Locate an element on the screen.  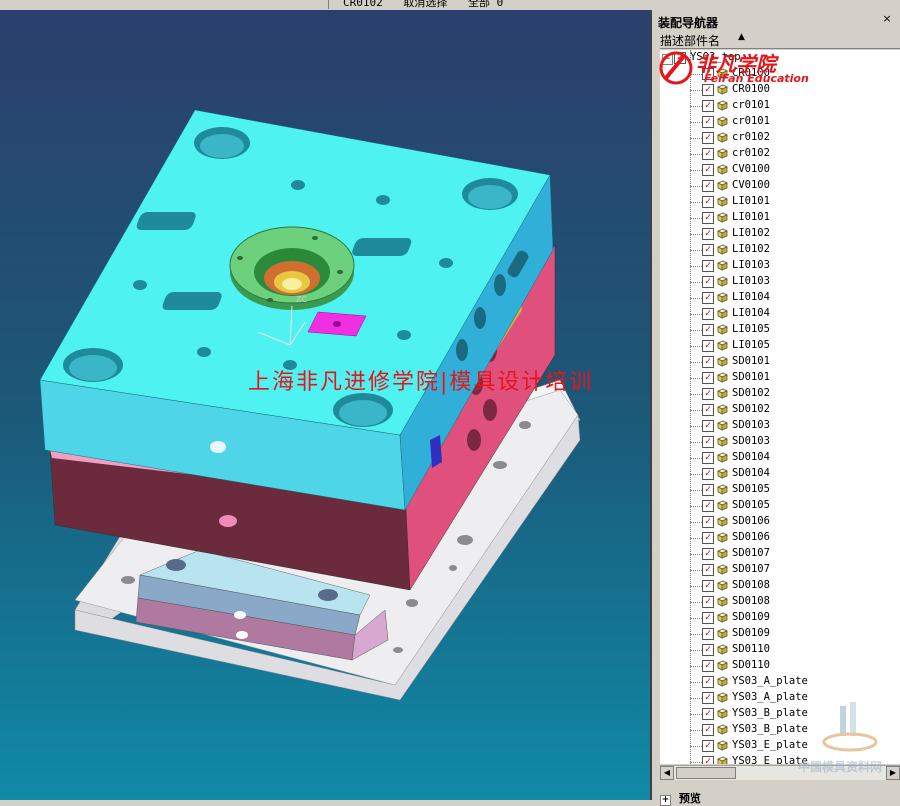
expand-icon: + is located at coordinates (665, 800).